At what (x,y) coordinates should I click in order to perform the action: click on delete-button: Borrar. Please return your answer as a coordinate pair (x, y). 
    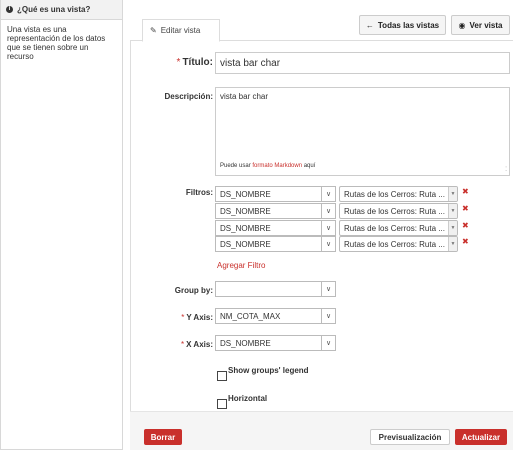
    Looking at the image, I should click on (163, 437).